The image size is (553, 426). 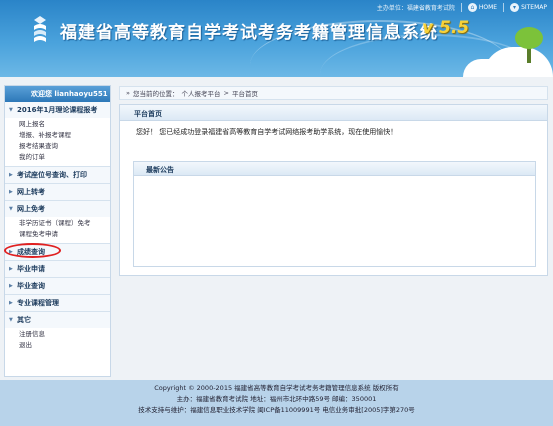 I want to click on menu-head-graduation-apply: ▶ 毕业申请, so click(x=57, y=269).